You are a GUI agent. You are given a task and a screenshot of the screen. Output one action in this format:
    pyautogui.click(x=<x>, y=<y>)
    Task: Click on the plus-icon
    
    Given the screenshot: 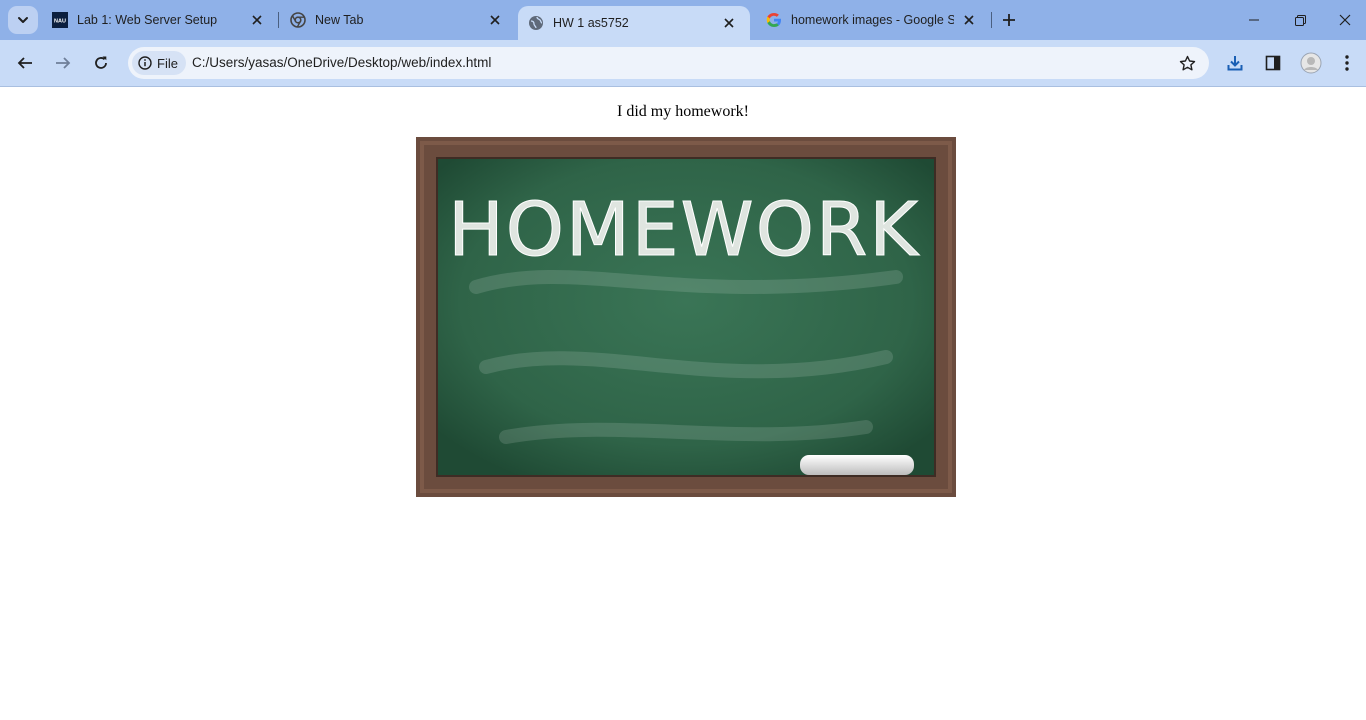 What is the action you would take?
    pyautogui.click(x=1009, y=20)
    